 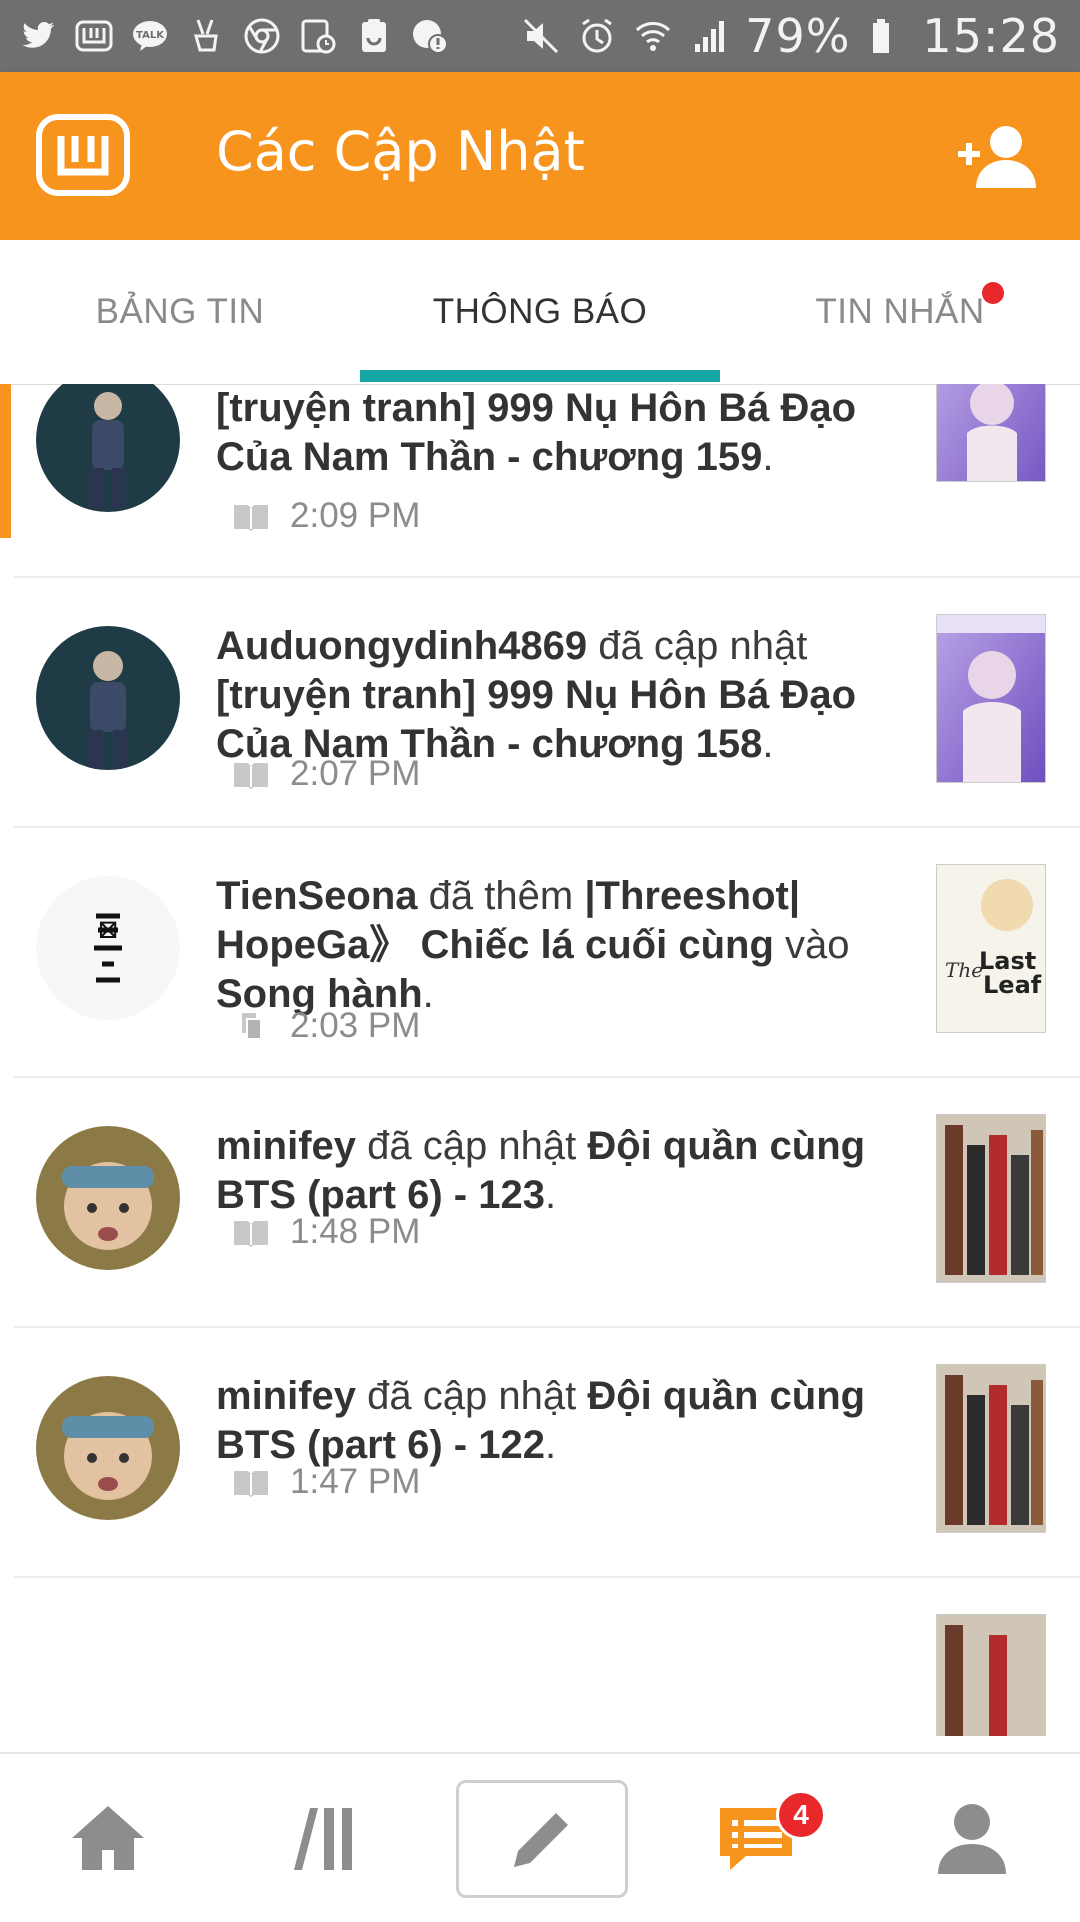 What do you see at coordinates (252, 1026) in the screenshot?
I see `reading-list-icon` at bounding box center [252, 1026].